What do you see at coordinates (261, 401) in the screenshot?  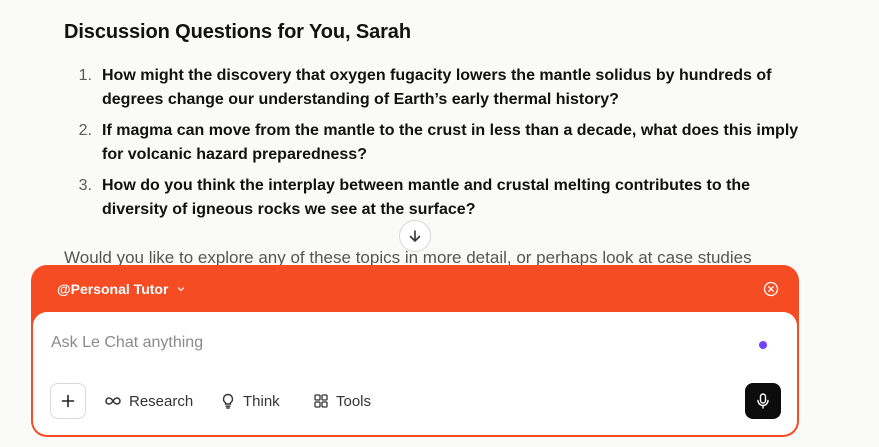 I see `think-label: Think` at bounding box center [261, 401].